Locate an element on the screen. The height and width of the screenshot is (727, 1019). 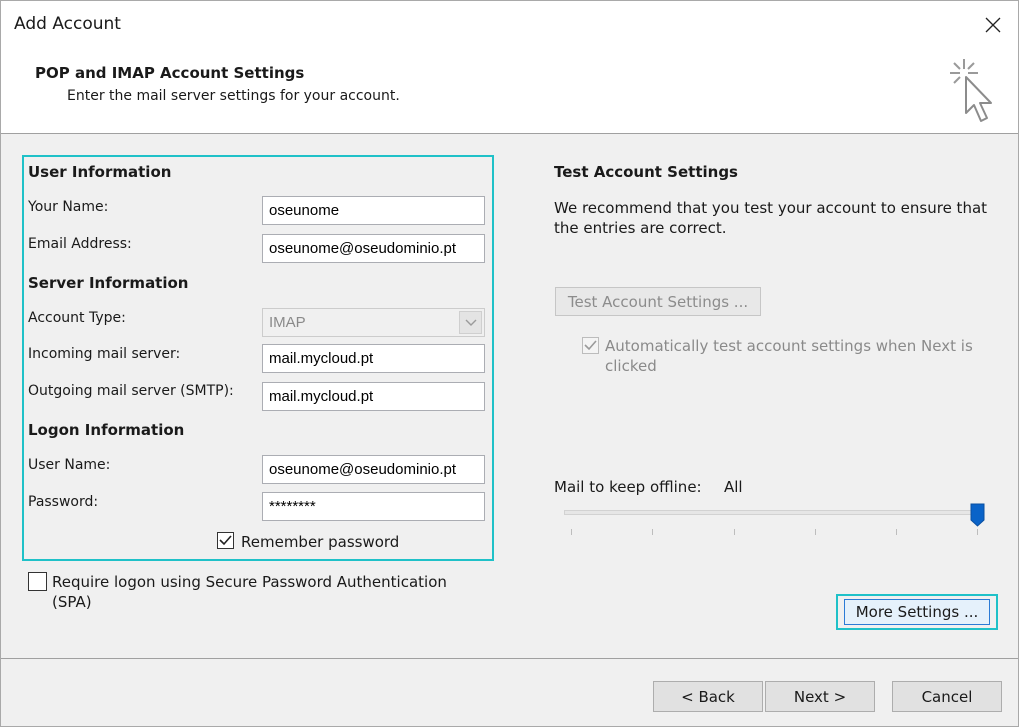
close-button is located at coordinates (993, 25).